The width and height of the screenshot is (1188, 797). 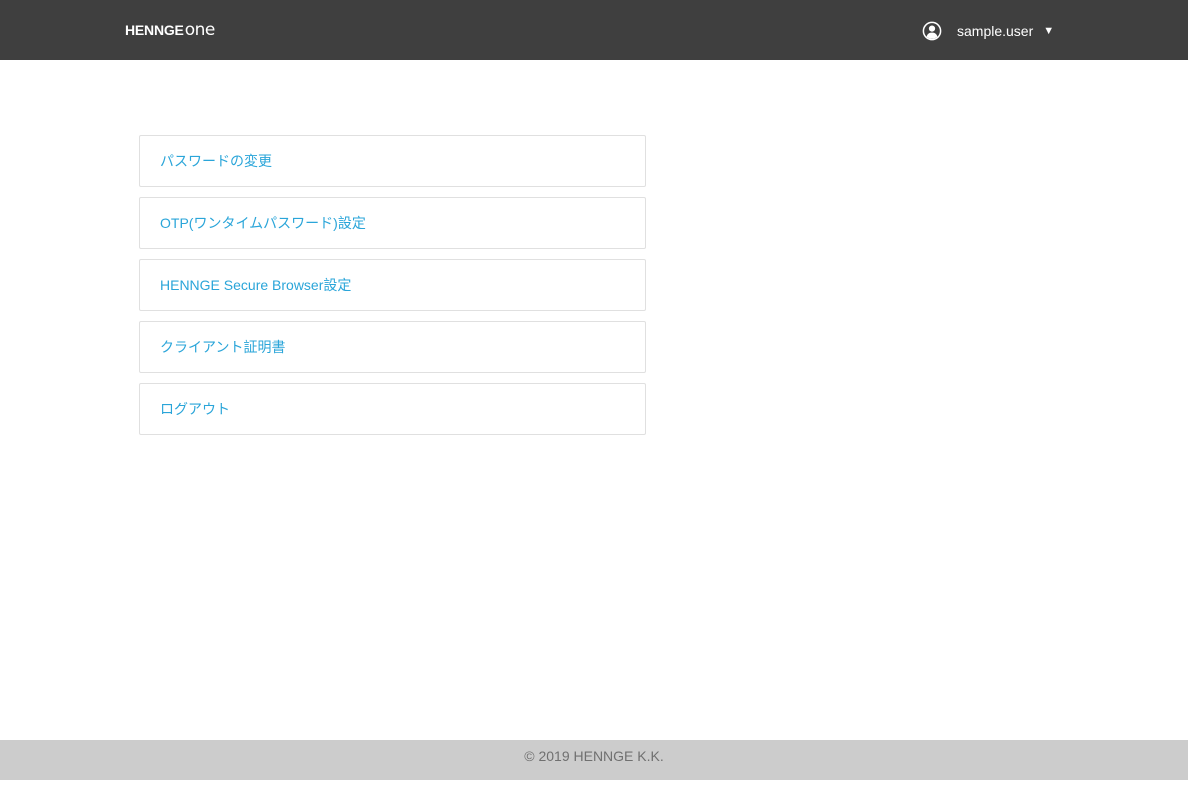 What do you see at coordinates (392, 347) in the screenshot?
I see `menu-item-client-certificate: クライアント証明書` at bounding box center [392, 347].